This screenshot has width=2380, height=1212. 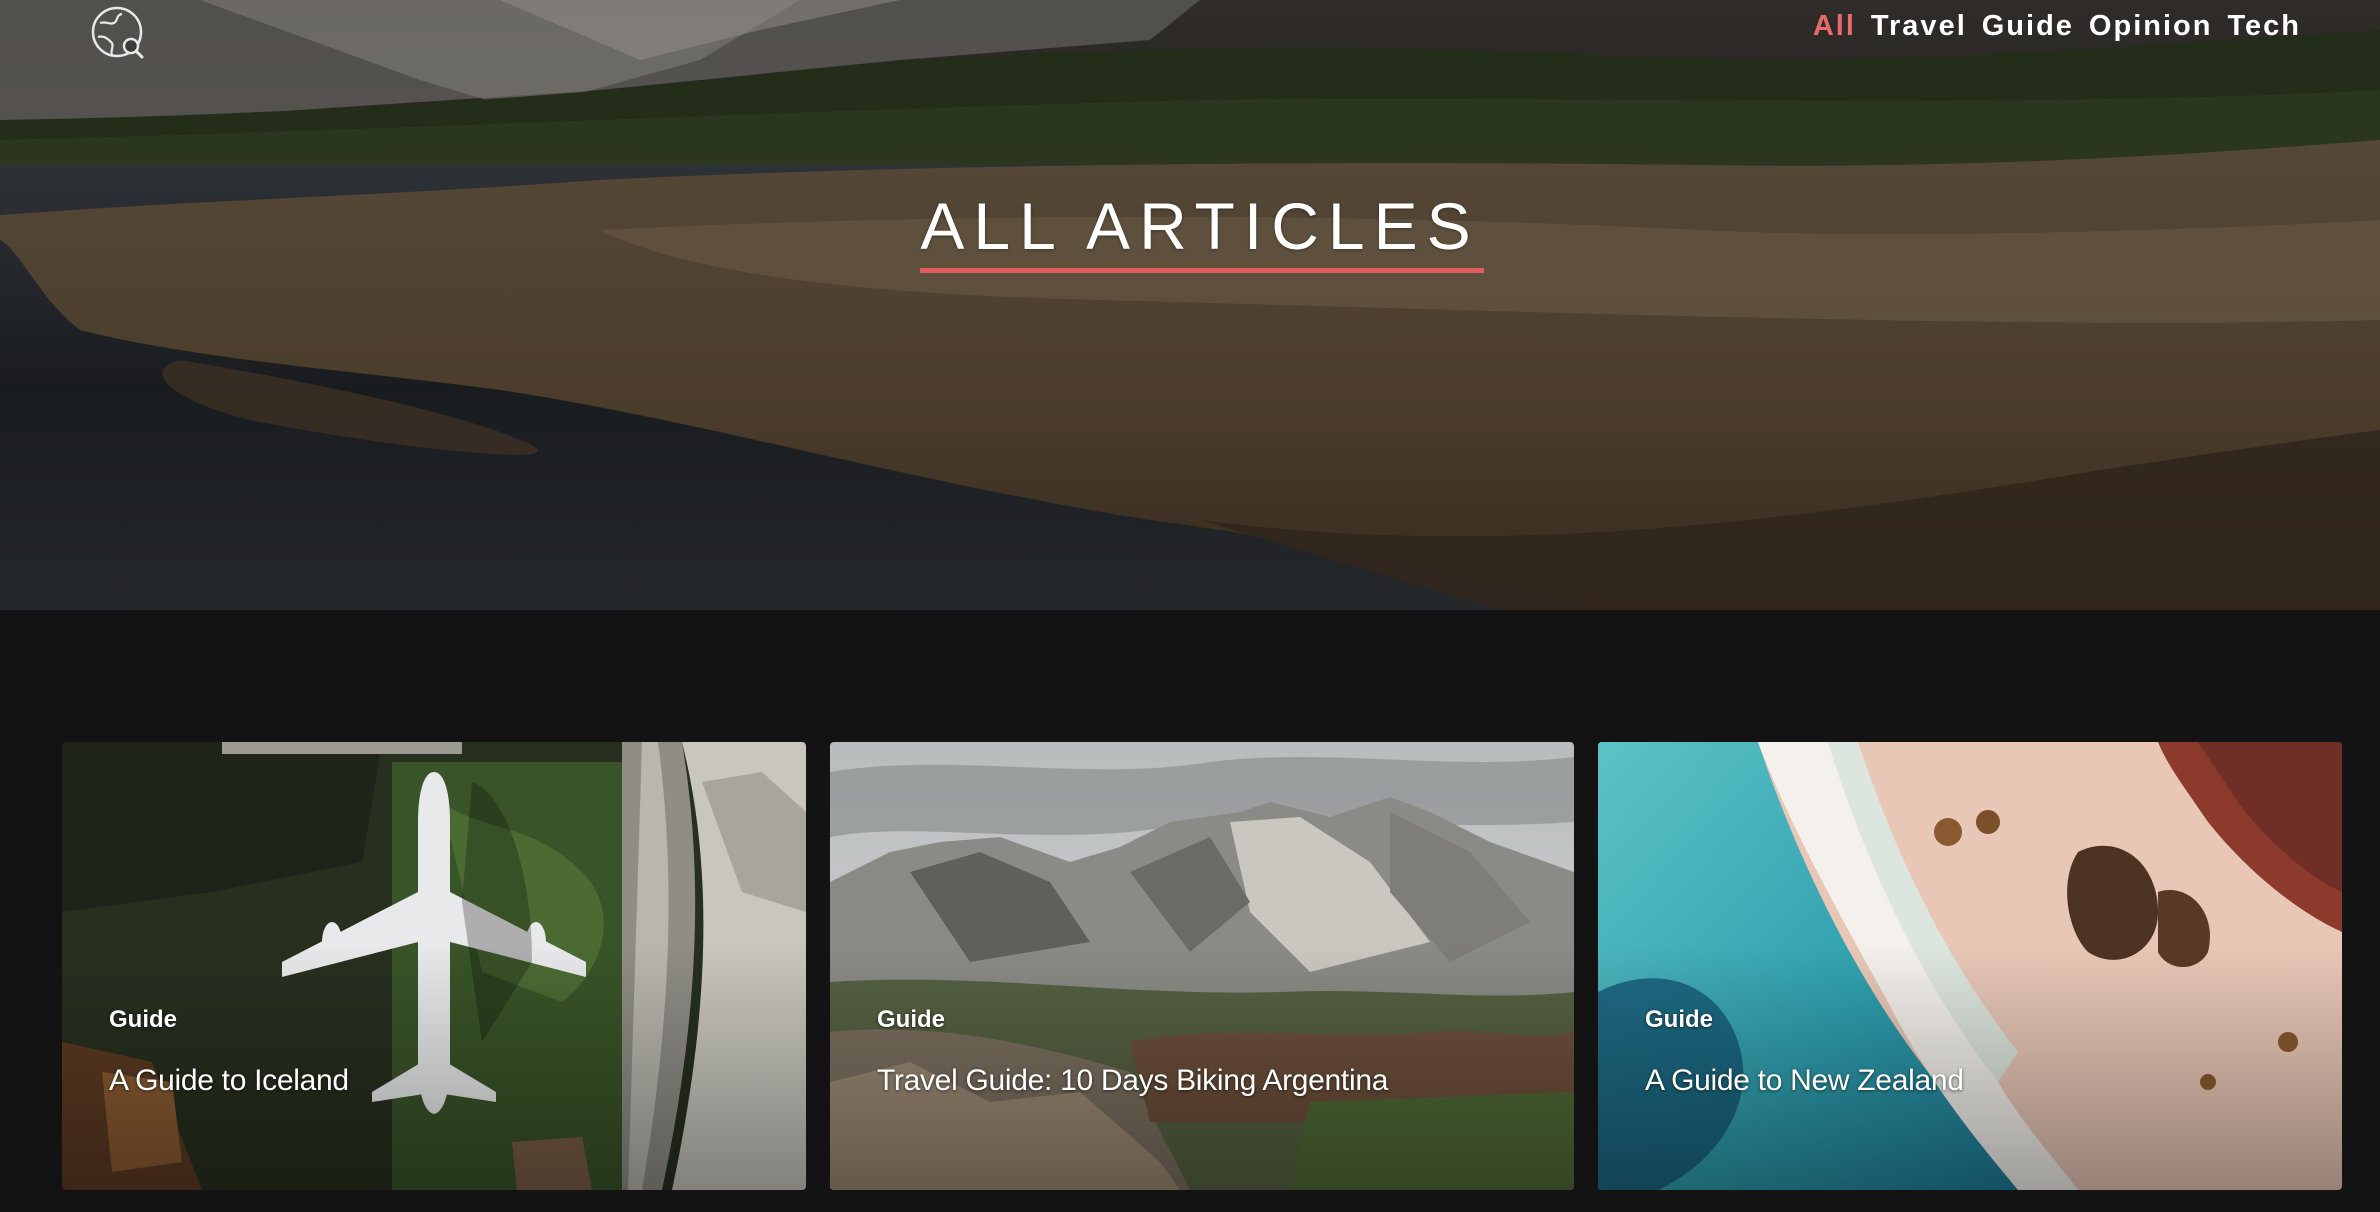 What do you see at coordinates (1202, 270) in the screenshot?
I see `title-underline` at bounding box center [1202, 270].